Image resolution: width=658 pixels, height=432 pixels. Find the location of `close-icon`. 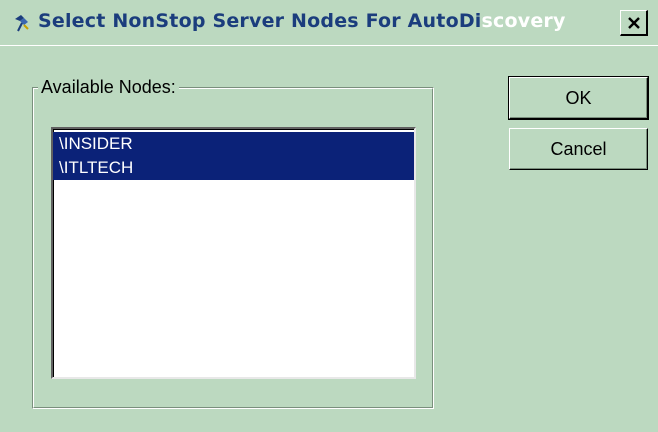

close-icon is located at coordinates (634, 23).